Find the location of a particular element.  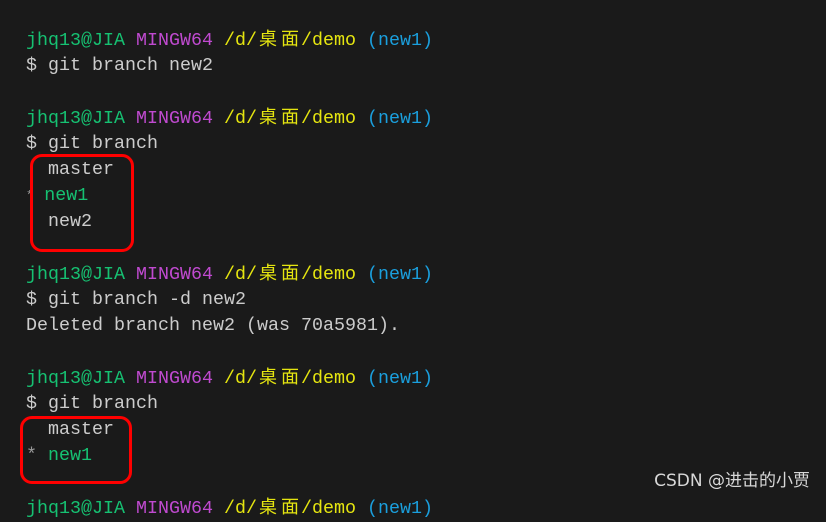

command-line: $ git branch is located at coordinates (92, 403).